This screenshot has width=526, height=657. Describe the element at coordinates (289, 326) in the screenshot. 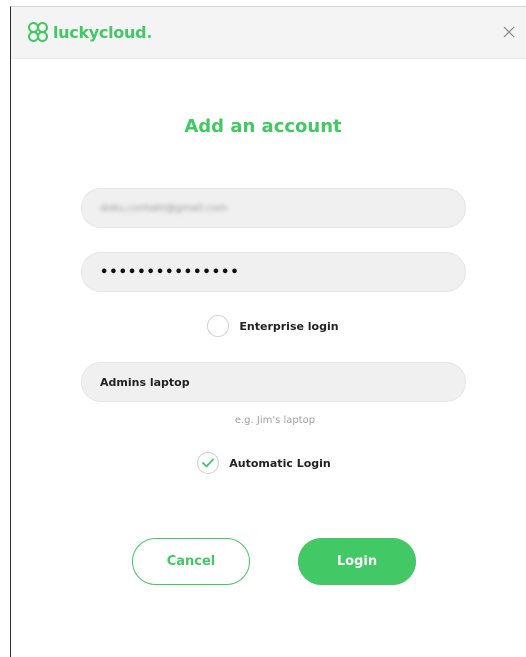

I see `enterprise-login-label: Enterprise login` at that location.